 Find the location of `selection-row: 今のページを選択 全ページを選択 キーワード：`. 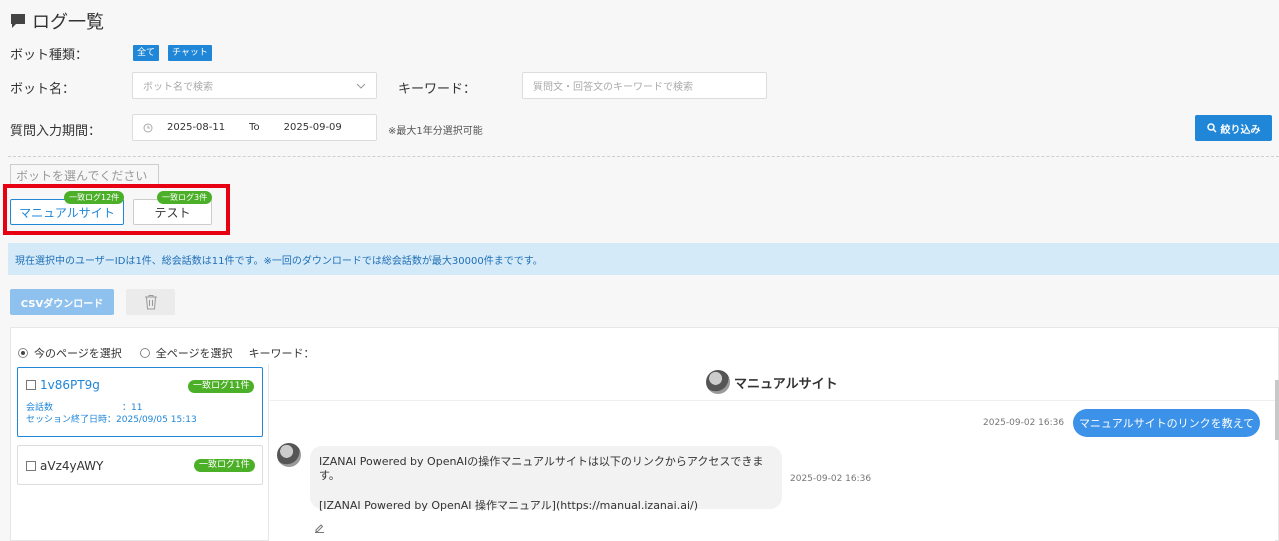

selection-row: 今のページを選択 全ページを選択 キーワード： is located at coordinates (166, 353).